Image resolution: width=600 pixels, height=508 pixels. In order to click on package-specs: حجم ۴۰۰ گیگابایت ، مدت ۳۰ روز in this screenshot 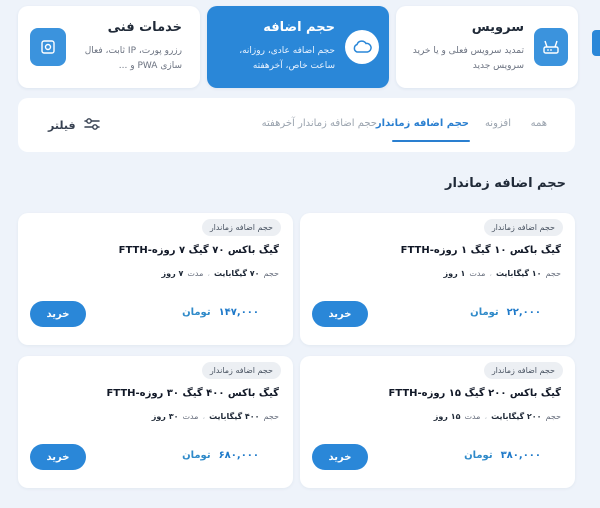, I will do `click(215, 416)`.